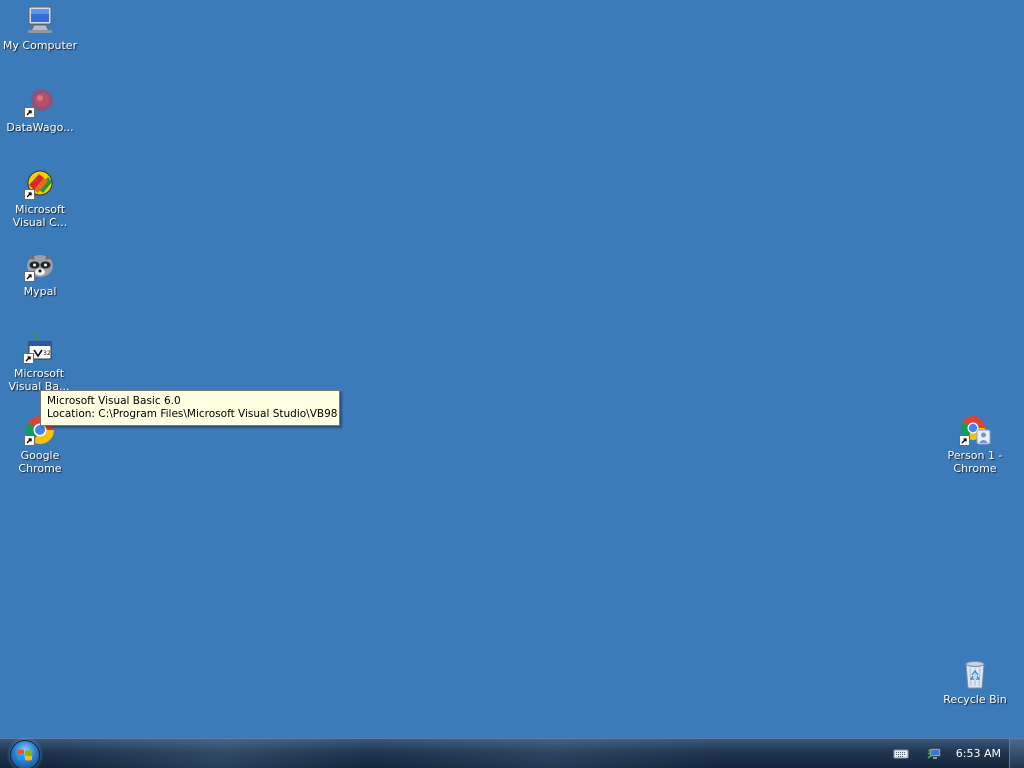  Describe the element at coordinates (40, 20) in the screenshot. I see `computer-icon` at that location.